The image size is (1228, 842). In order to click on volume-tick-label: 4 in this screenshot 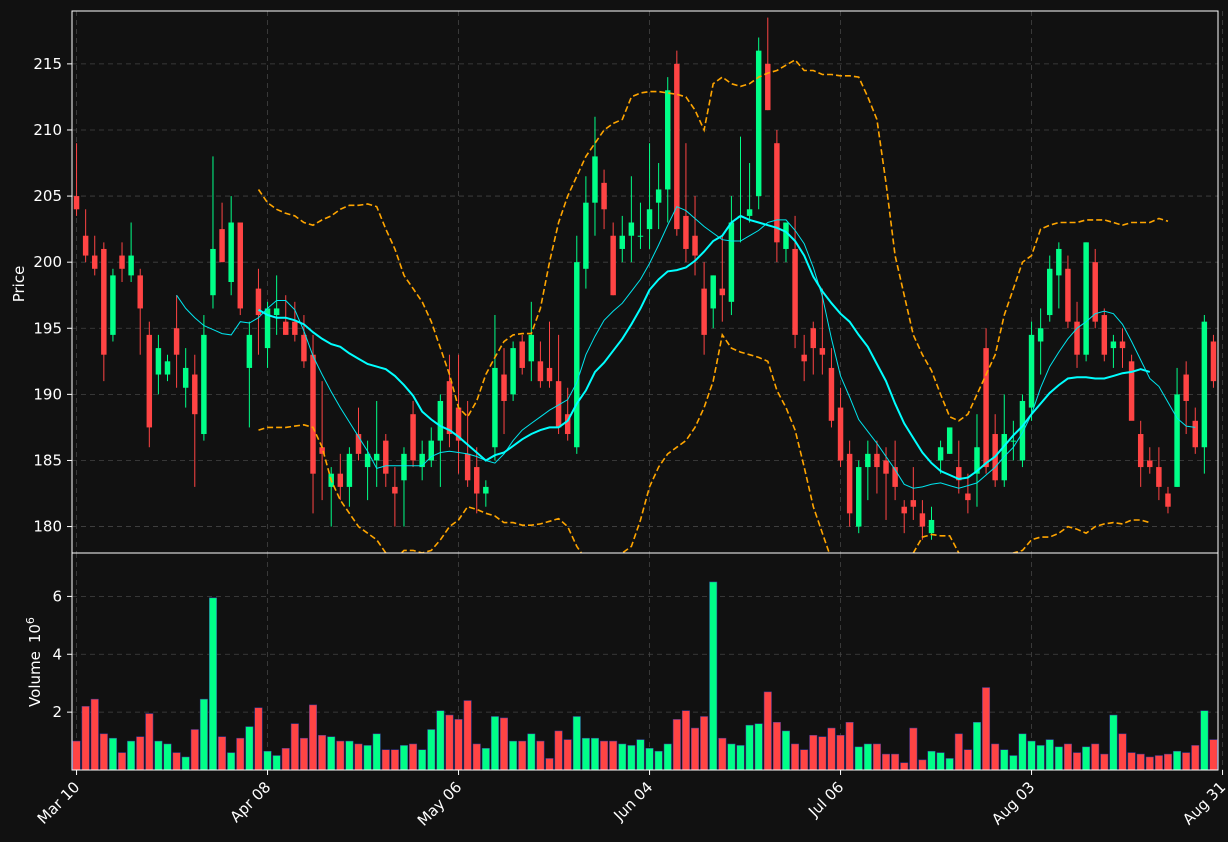, I will do `click(57, 654)`.